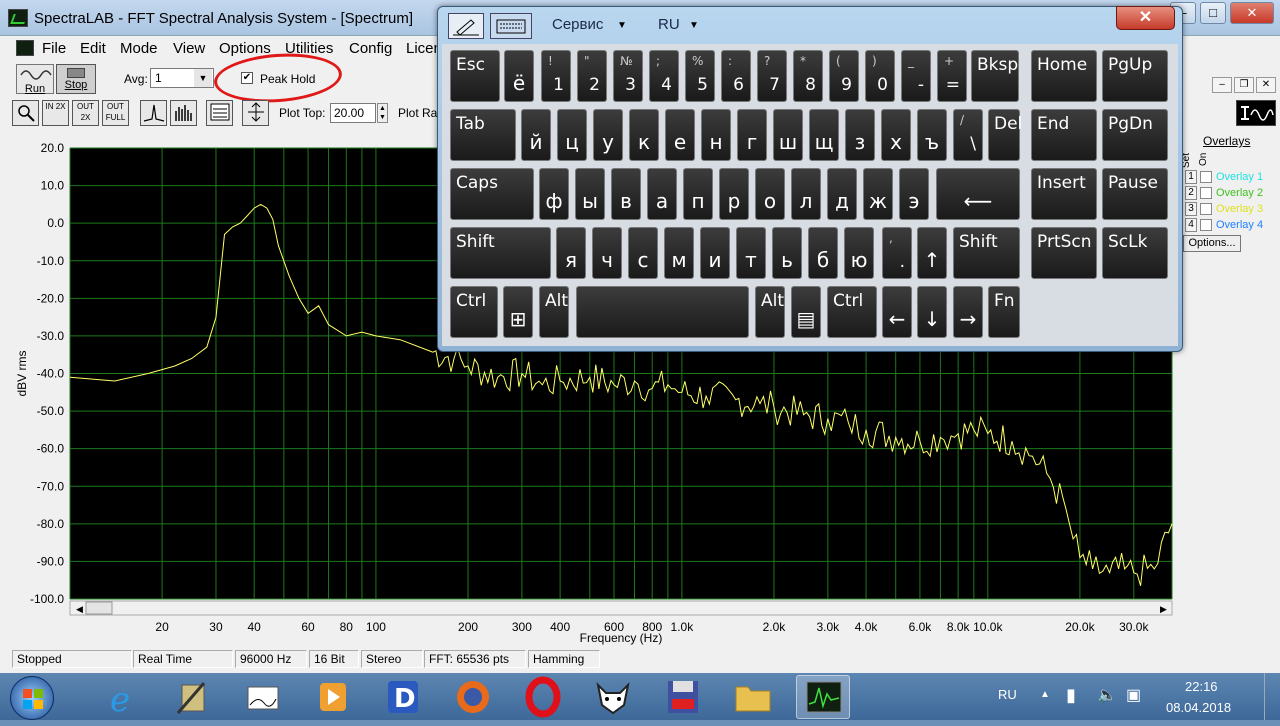 This screenshot has width=1280, height=726. What do you see at coordinates (806, 194) in the screenshot?
I see `osk-key-r2-8: л` at bounding box center [806, 194].